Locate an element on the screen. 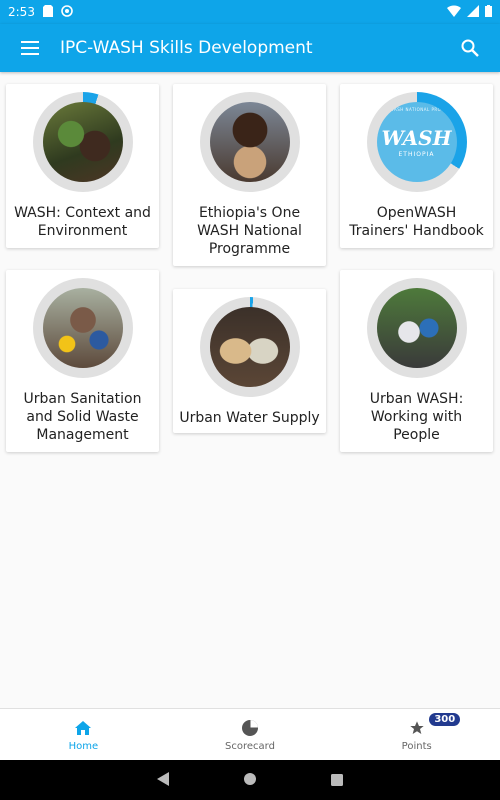  nav-label-scorecard: Scorecard is located at coordinates (250, 746).